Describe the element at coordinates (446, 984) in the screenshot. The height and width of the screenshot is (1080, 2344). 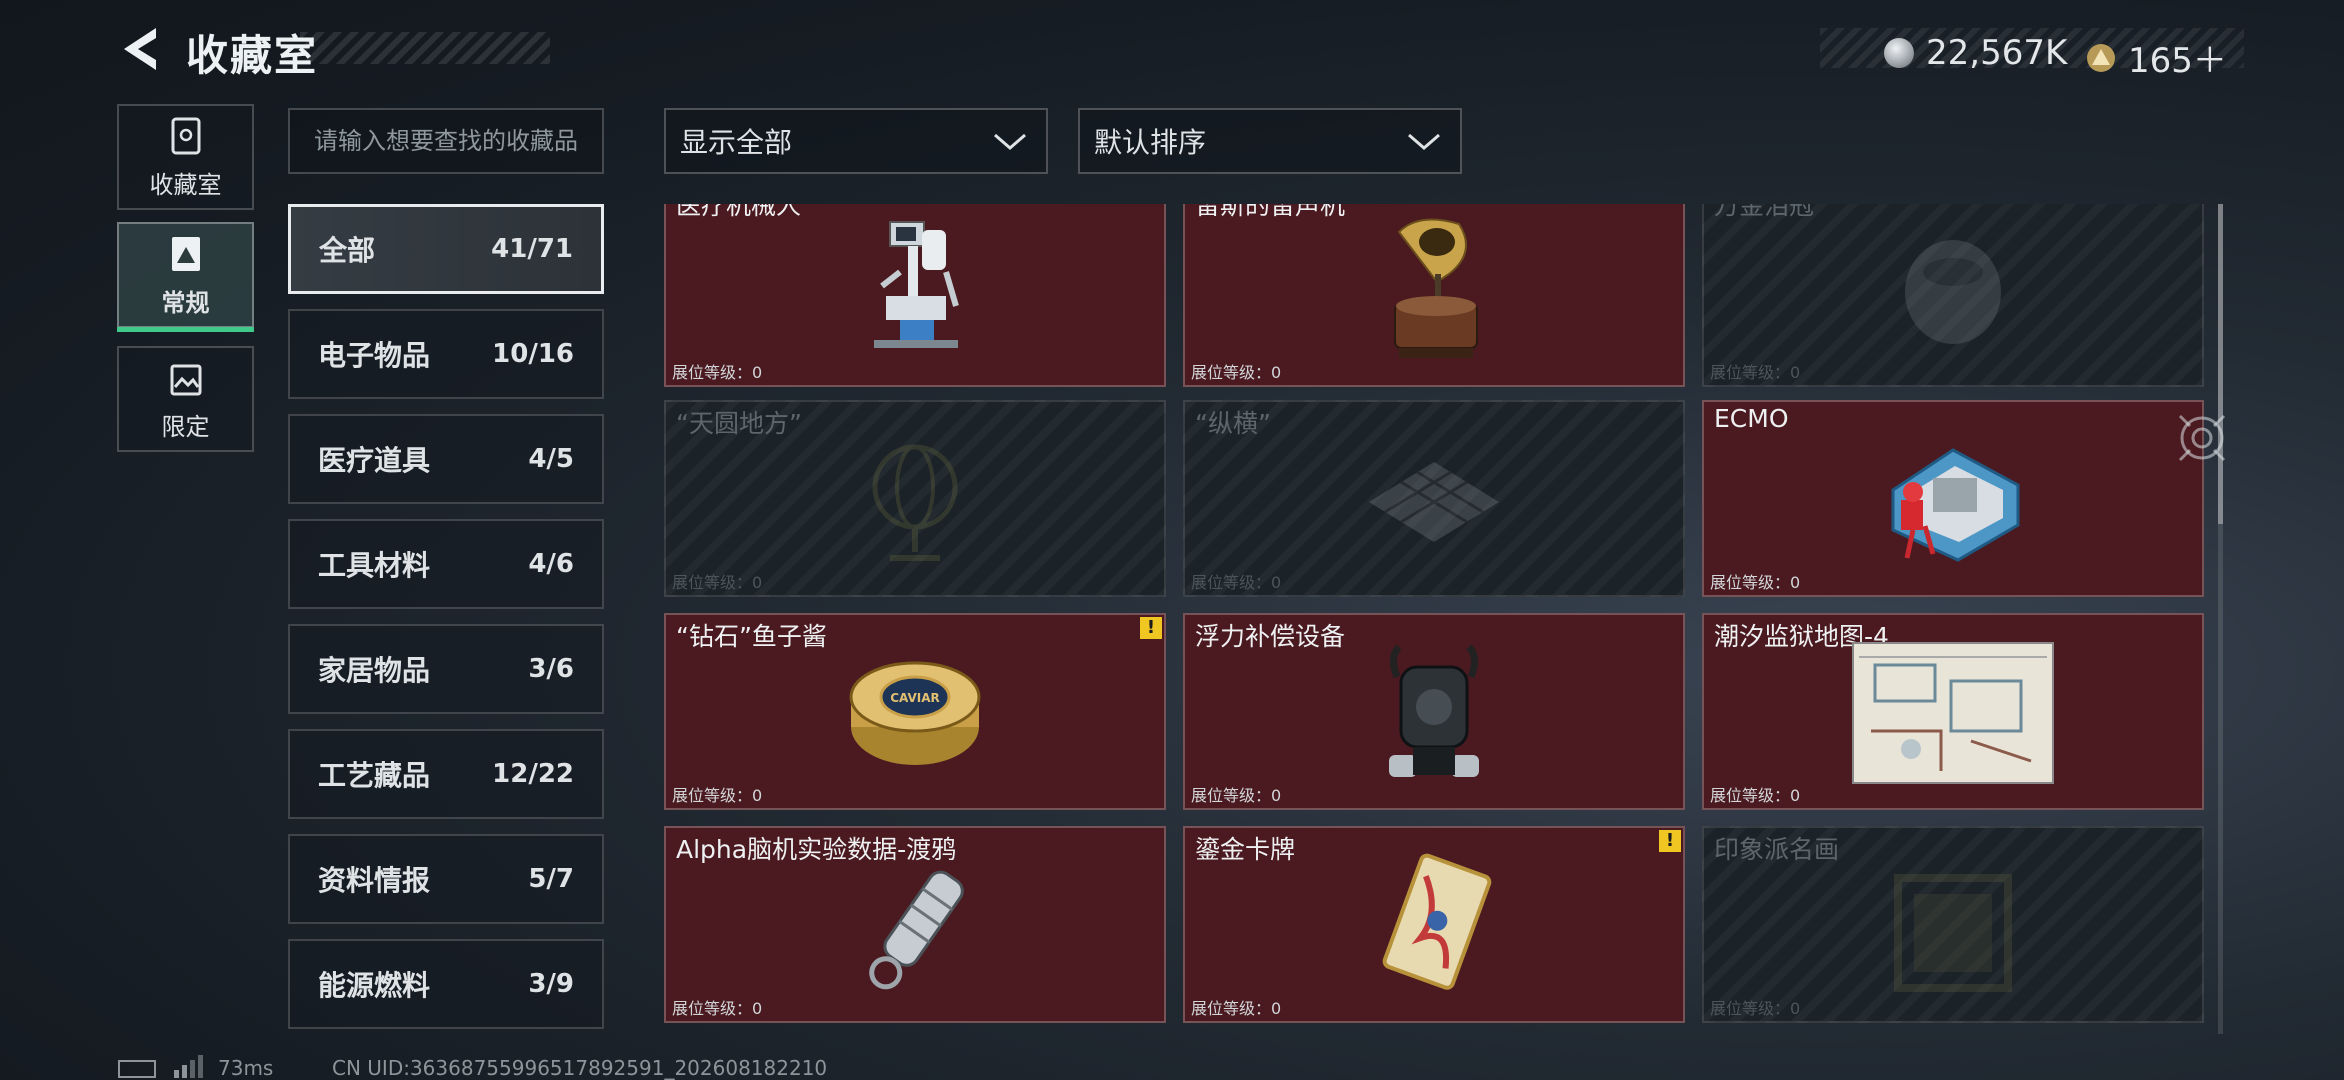
I see `category-energy: 能源燃料 3/9` at that location.